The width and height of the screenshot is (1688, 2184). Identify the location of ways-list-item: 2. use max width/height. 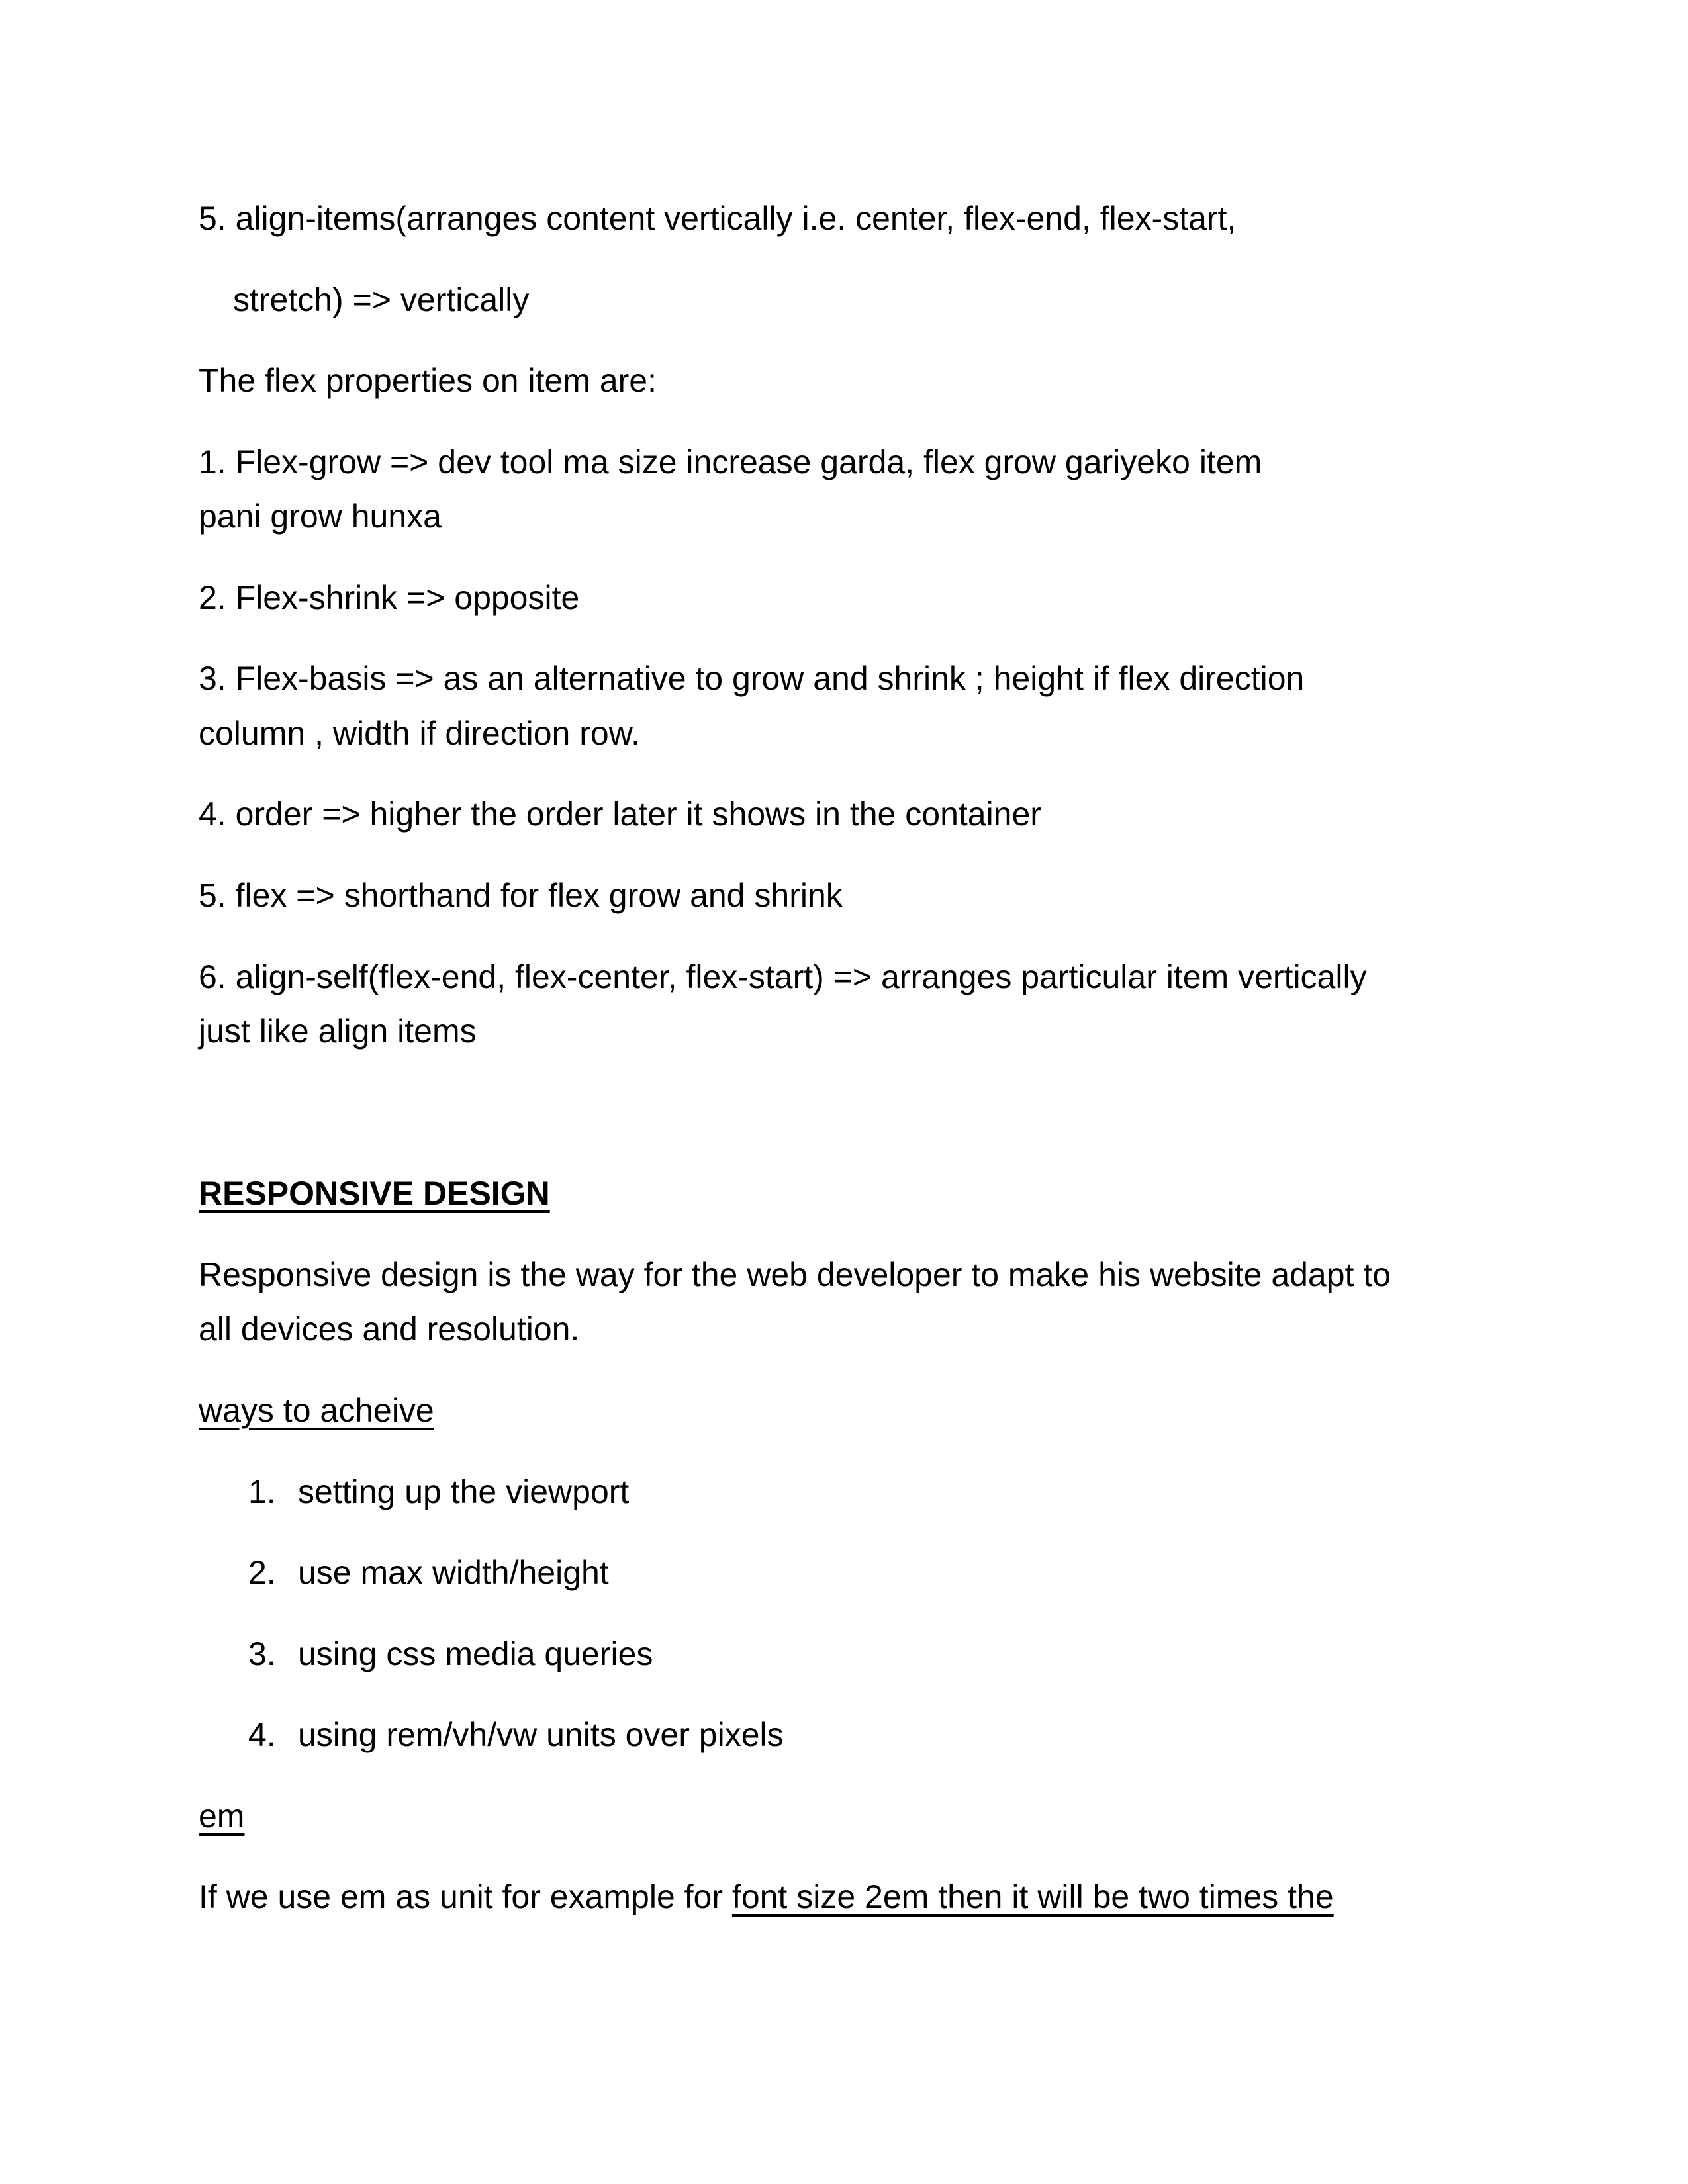
(428, 1572).